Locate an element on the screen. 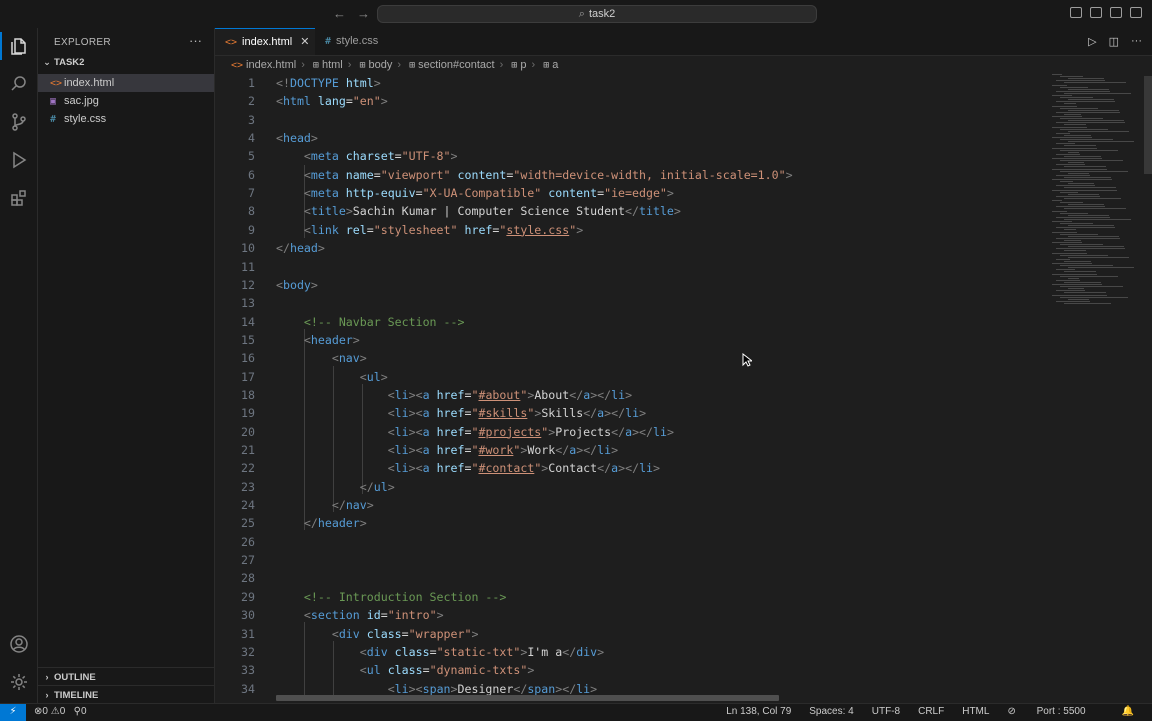 The width and height of the screenshot is (1152, 721). code-token: #projects is located at coordinates (509, 432).